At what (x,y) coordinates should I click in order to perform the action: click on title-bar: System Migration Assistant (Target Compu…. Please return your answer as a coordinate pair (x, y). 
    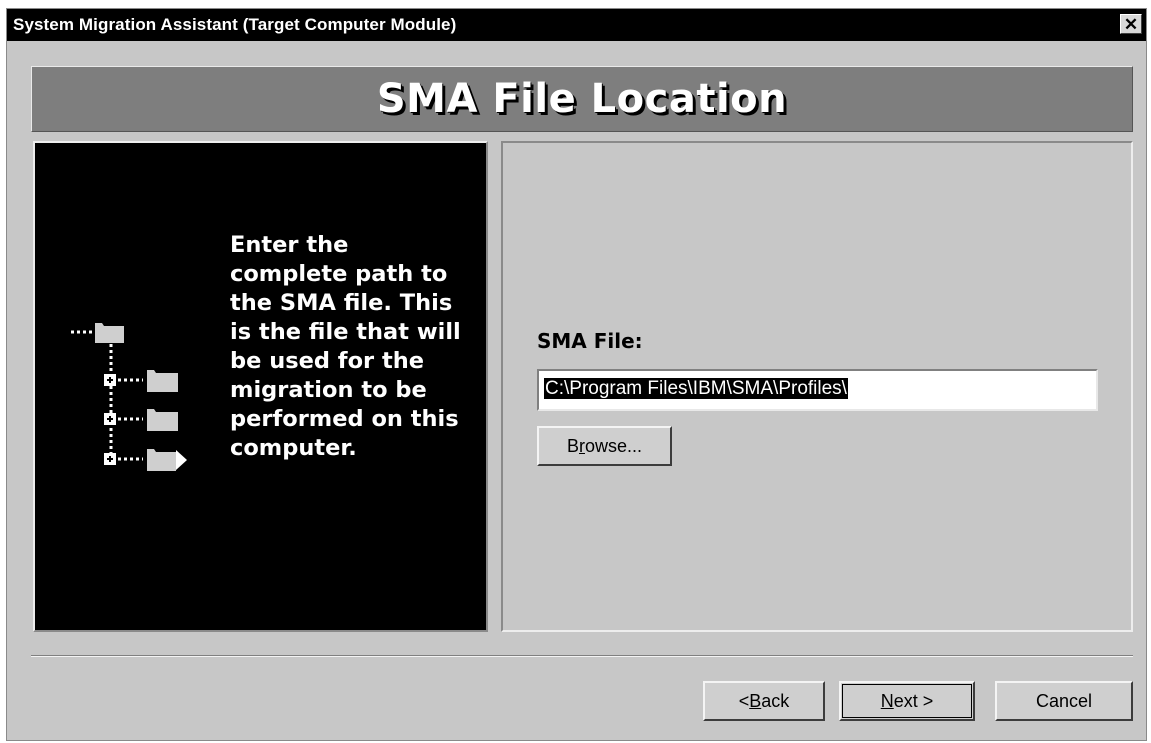
    Looking at the image, I should click on (576, 25).